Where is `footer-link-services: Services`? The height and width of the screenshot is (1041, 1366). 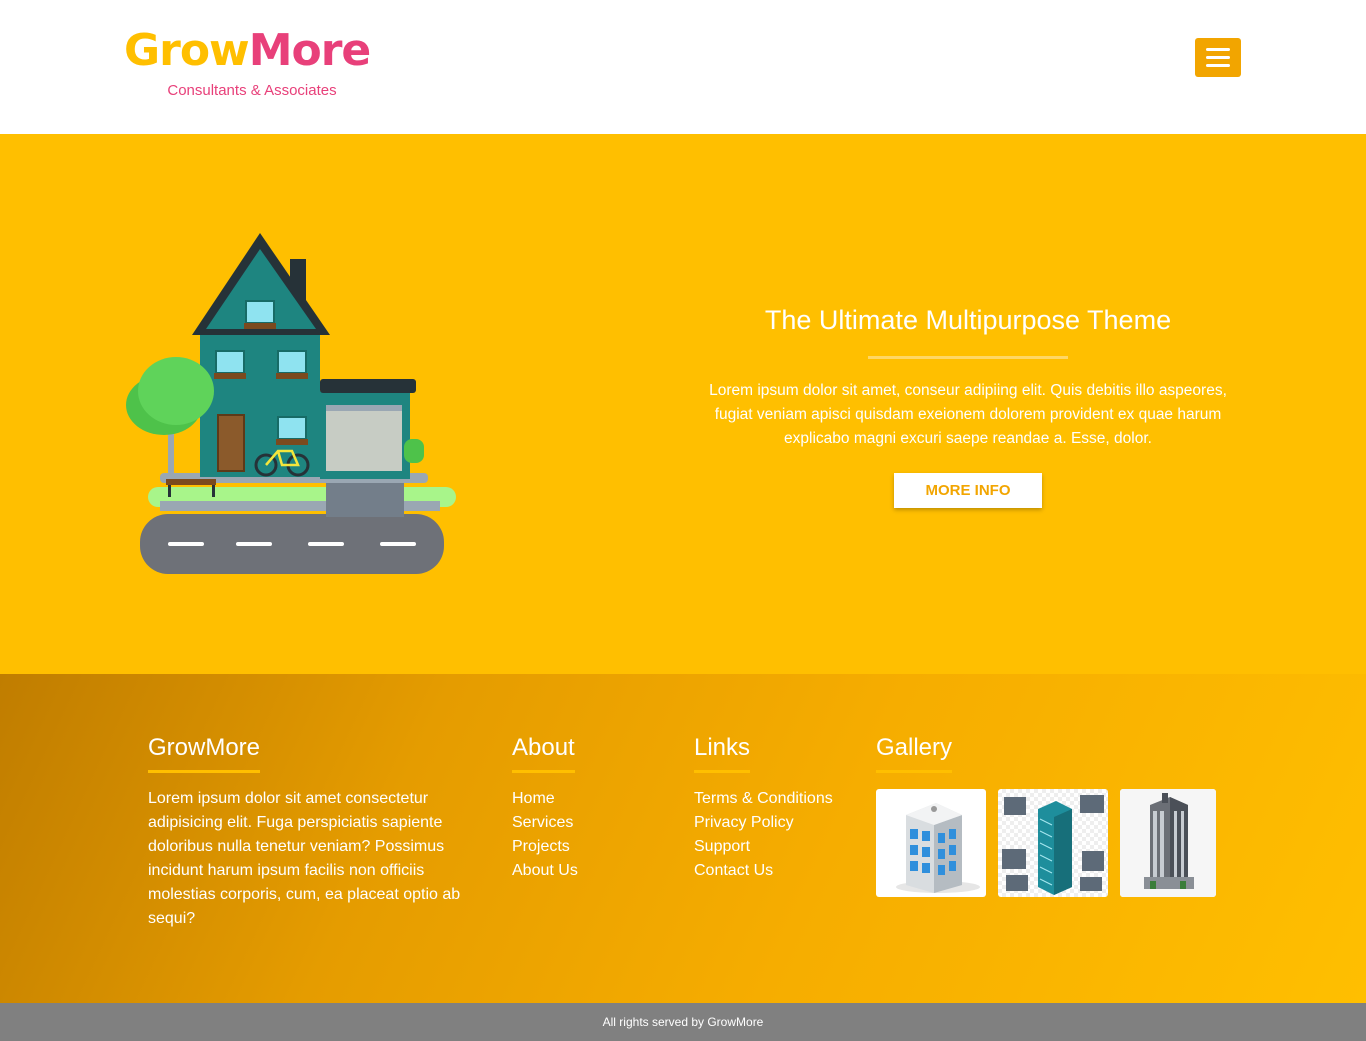
footer-link-services: Services is located at coordinates (592, 823).